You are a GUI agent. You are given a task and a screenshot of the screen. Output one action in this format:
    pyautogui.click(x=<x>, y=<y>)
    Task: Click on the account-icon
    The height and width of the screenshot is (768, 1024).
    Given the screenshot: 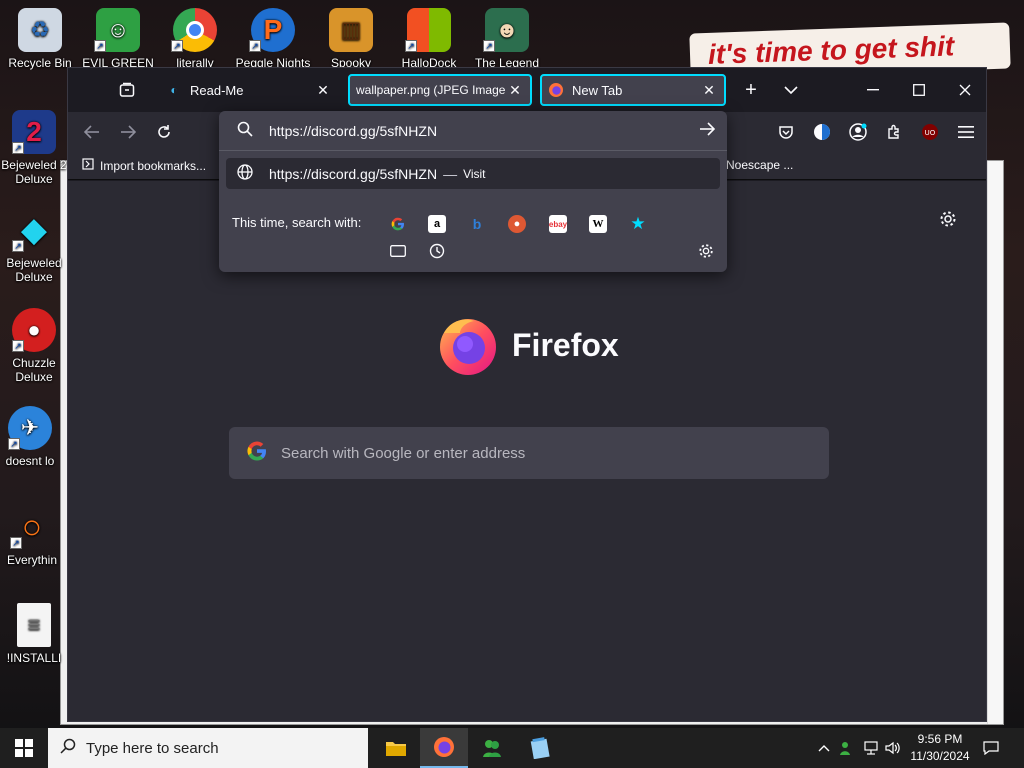 What is the action you would take?
    pyautogui.click(x=858, y=132)
    